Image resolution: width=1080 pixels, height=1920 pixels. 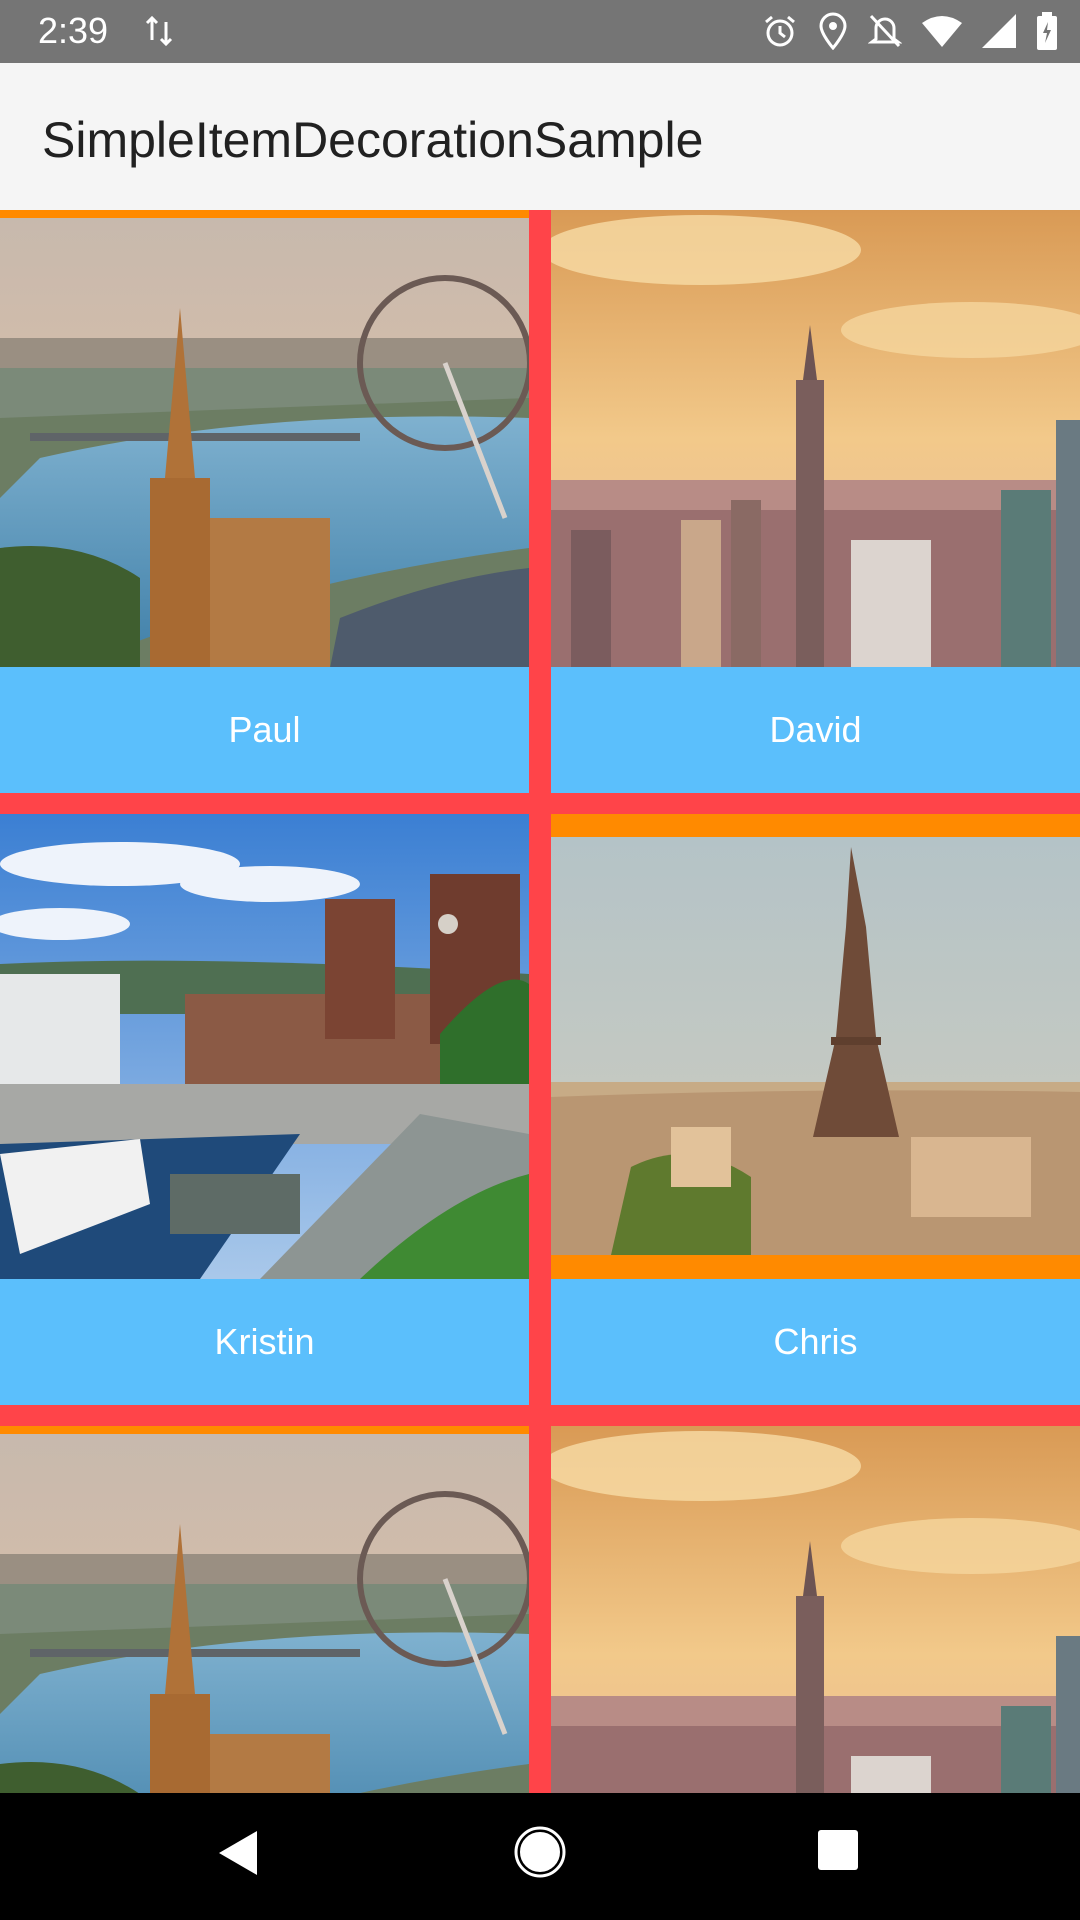 What do you see at coordinates (373, 140) in the screenshot?
I see `app-title: SimpleItemDecorationSample` at bounding box center [373, 140].